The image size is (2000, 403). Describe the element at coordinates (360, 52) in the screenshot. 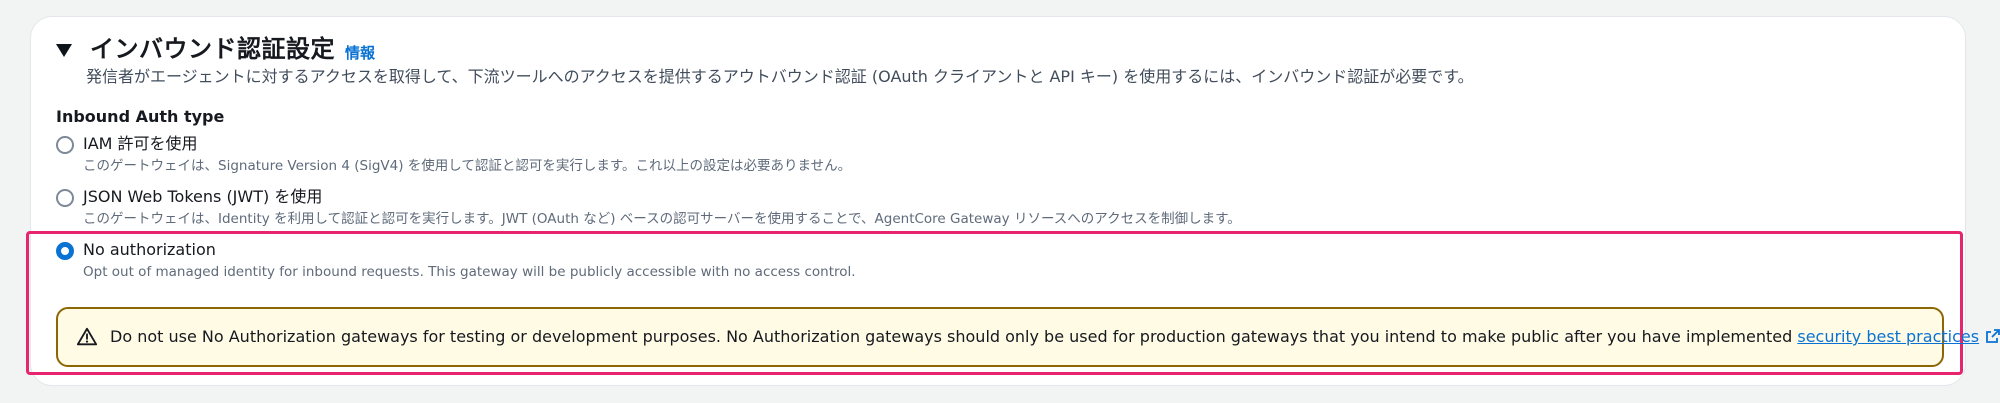

I see `info-link: 情報` at that location.